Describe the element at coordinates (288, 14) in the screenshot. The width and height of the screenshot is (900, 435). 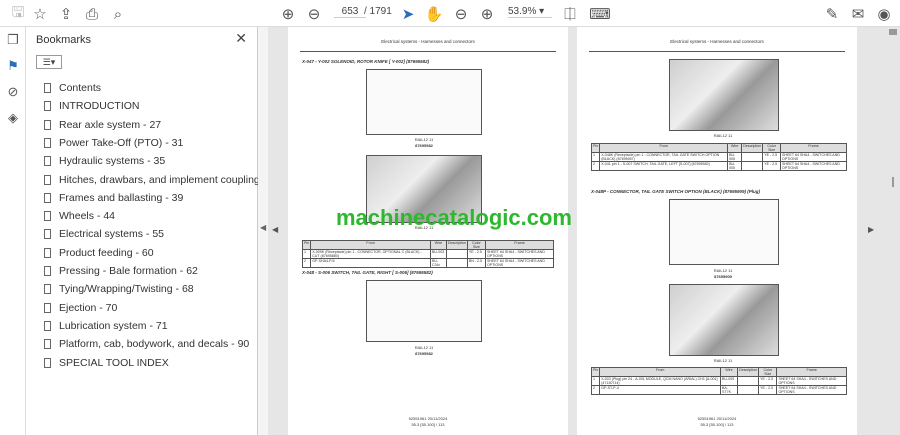
I see `page-up-icon: ⊕` at that location.